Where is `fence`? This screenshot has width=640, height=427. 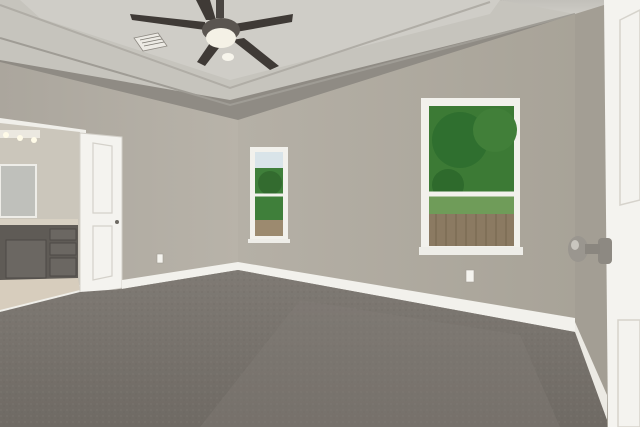
fence is located at coordinates (471, 230).